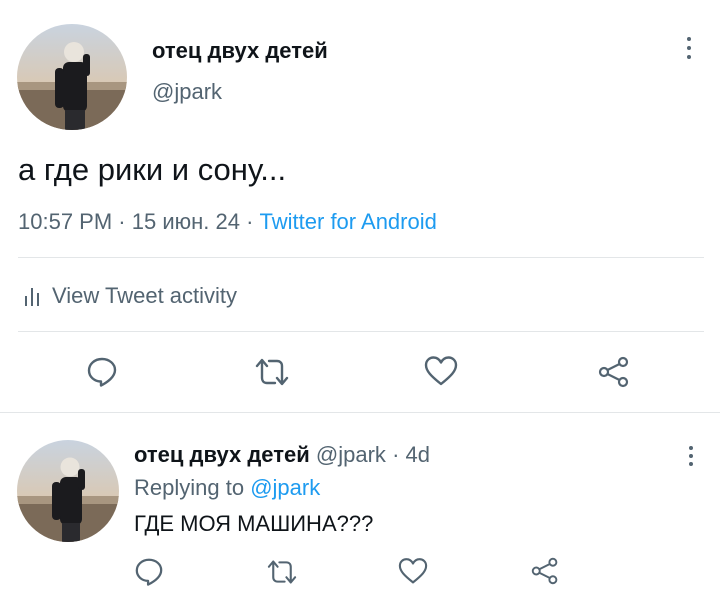 This screenshot has height=604, width=720. Describe the element at coordinates (351, 454) in the screenshot. I see `reply-handle: @jpark` at that location.